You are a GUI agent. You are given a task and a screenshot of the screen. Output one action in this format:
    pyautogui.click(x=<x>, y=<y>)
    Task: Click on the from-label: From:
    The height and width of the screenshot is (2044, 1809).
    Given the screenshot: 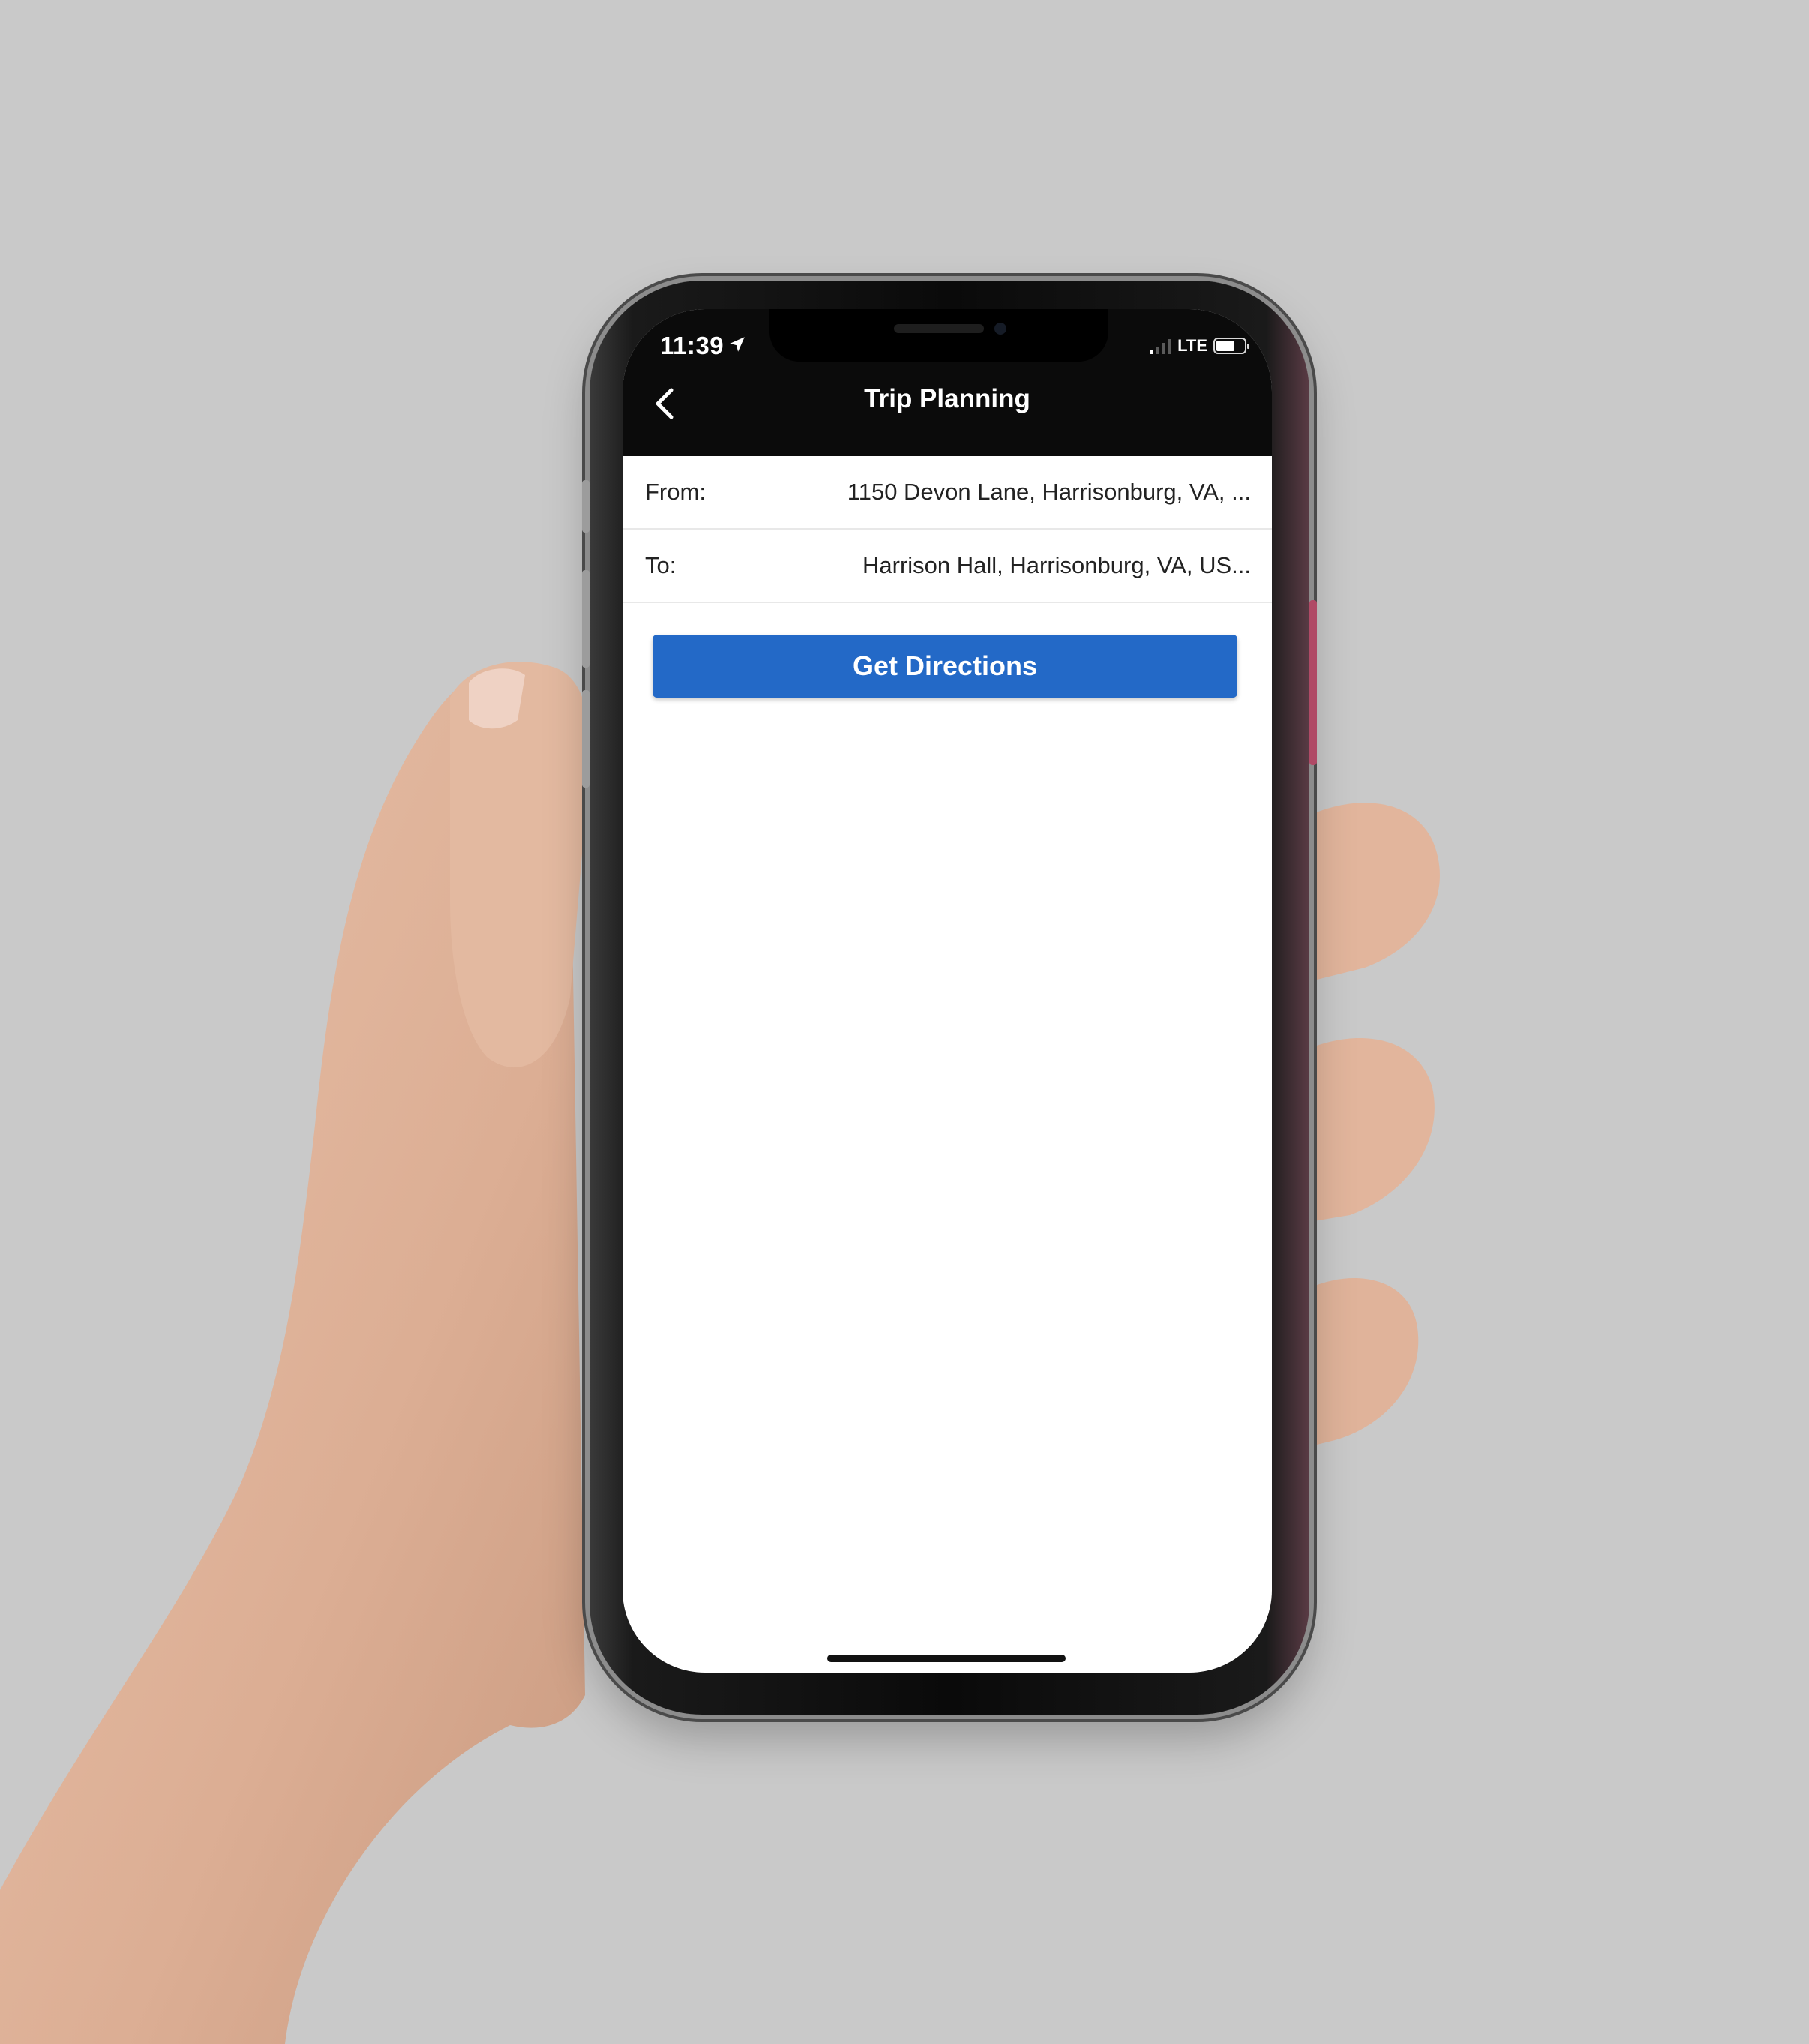 What is the action you would take?
    pyautogui.click(x=675, y=492)
    